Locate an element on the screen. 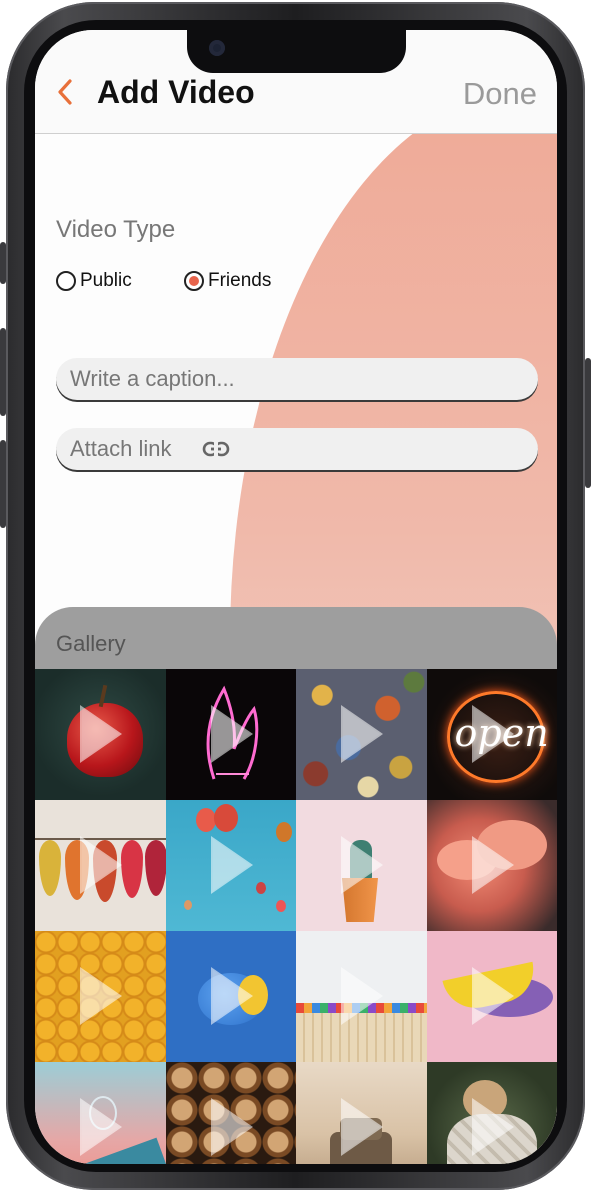  link-icon is located at coordinates (216, 449).